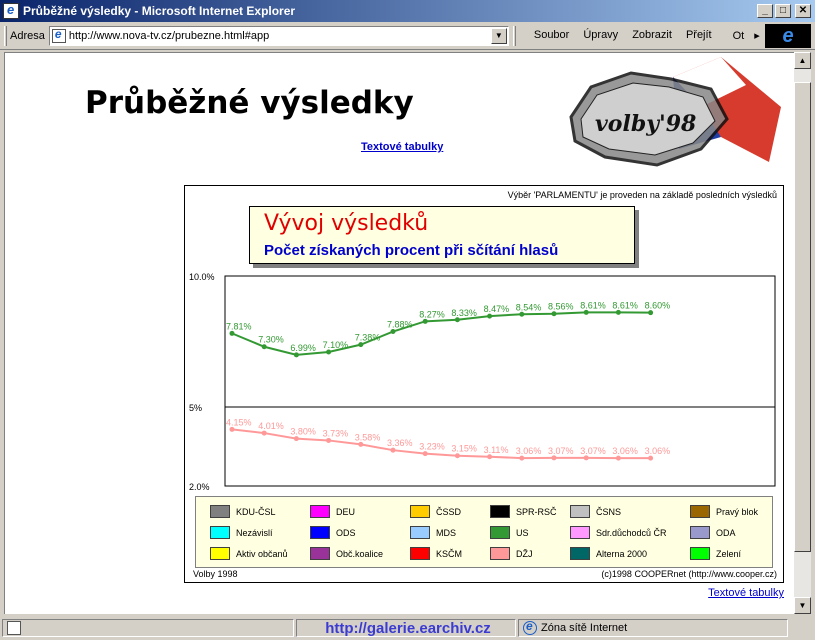 The width and height of the screenshot is (815, 640). What do you see at coordinates (402, 147) in the screenshot?
I see `text-tables-link-top: Textové tabulky` at bounding box center [402, 147].